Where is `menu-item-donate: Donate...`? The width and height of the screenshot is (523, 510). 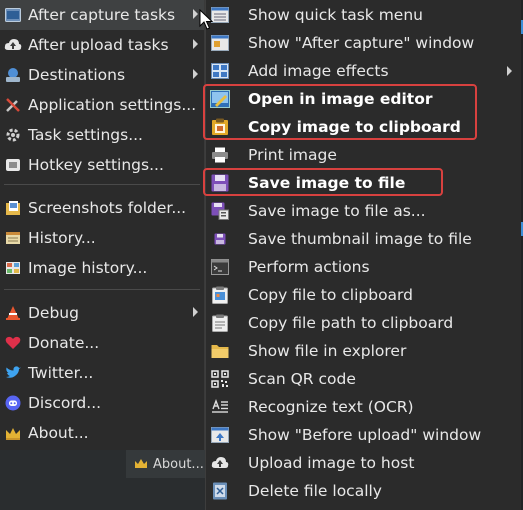 menu-item-donate: Donate... is located at coordinates (102, 343).